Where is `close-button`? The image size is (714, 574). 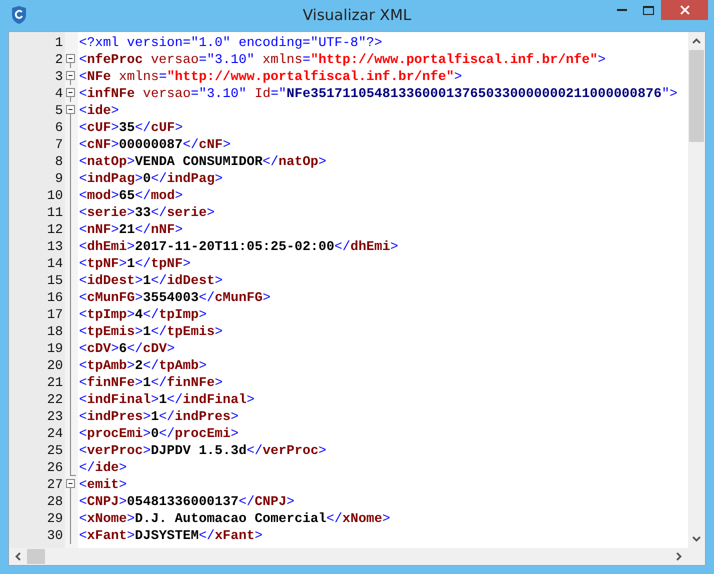 close-button is located at coordinates (684, 10).